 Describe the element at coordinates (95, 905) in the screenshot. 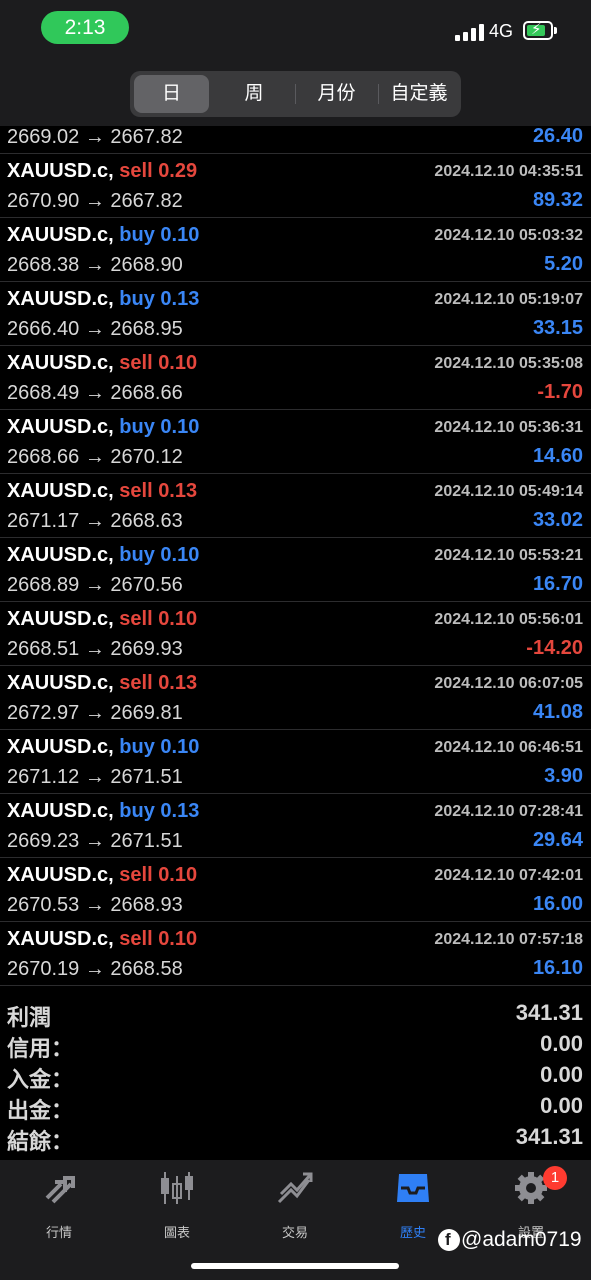

I see `trade-prices: 2670.53 → 2668.93` at that location.